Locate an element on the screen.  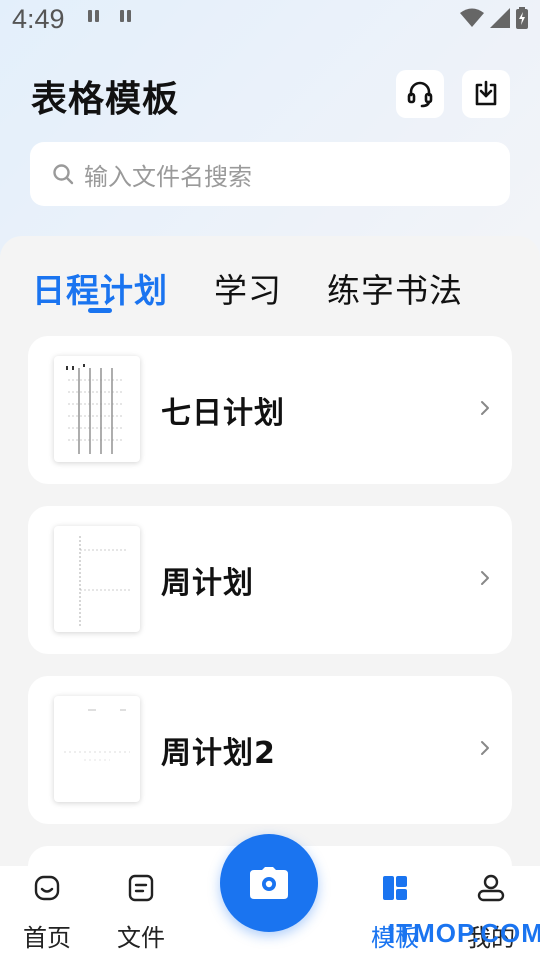
system-icons is located at coordinates (494, 18).